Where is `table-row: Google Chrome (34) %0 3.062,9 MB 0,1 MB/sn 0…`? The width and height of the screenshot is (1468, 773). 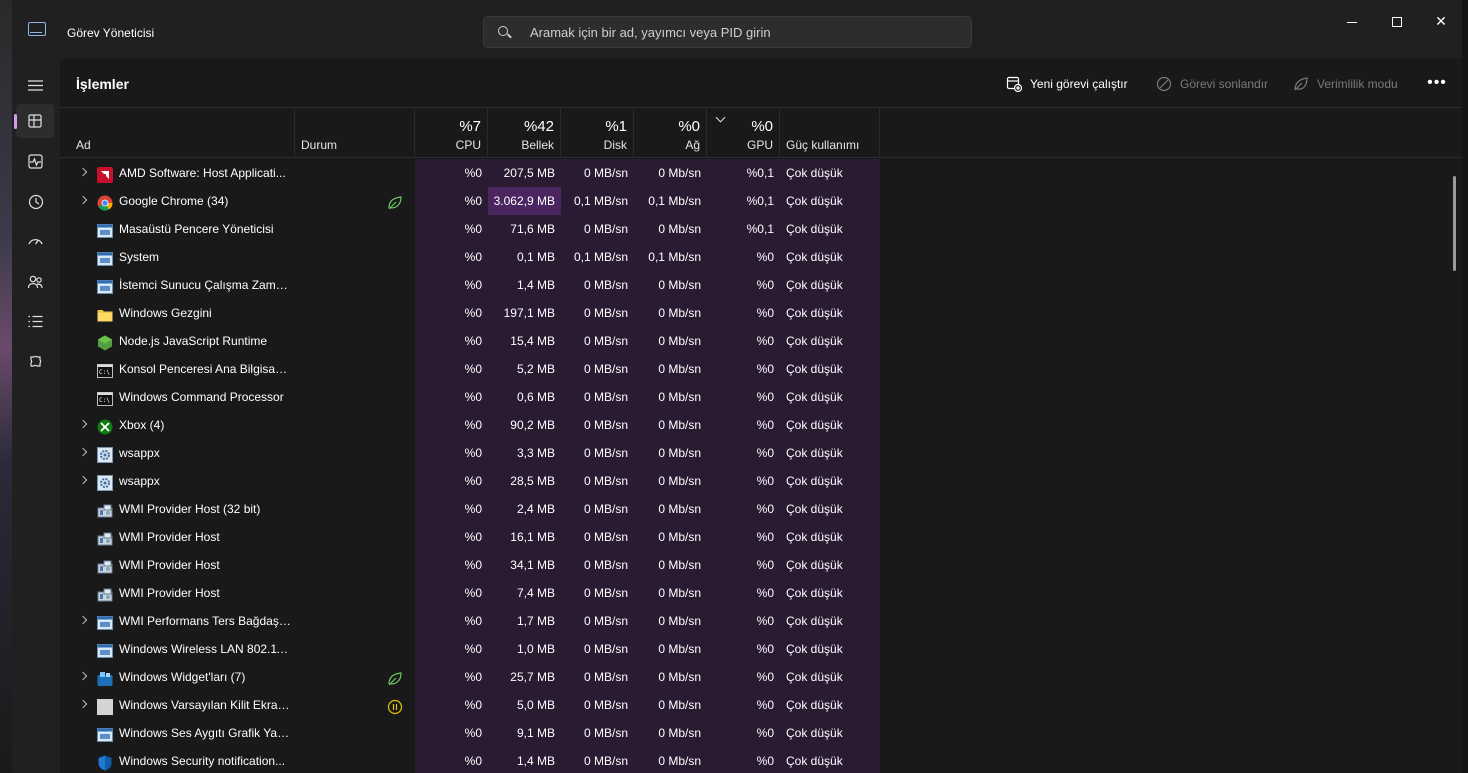
table-row: Google Chrome (34) %0 3.062,9 MB 0,1 MB/sn 0… is located at coordinates (761, 201).